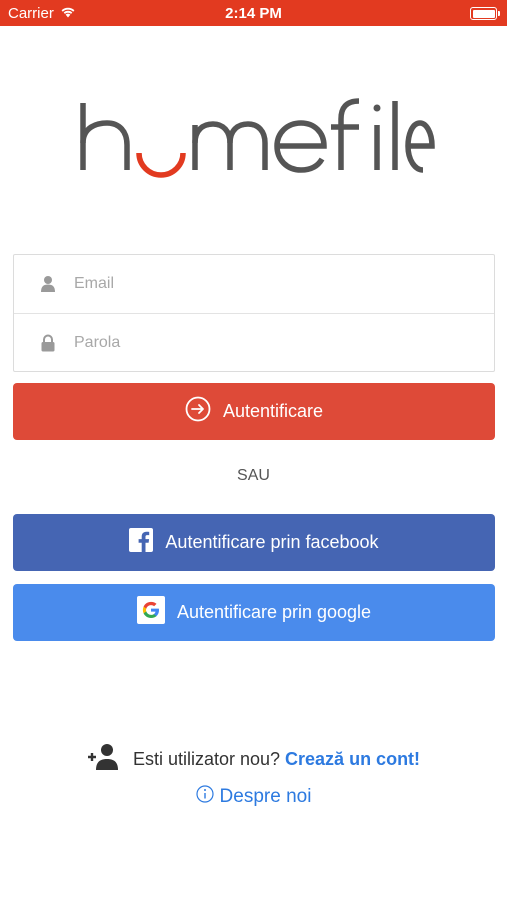 The height and width of the screenshot is (900, 507). I want to click on info-icon, so click(204, 797).